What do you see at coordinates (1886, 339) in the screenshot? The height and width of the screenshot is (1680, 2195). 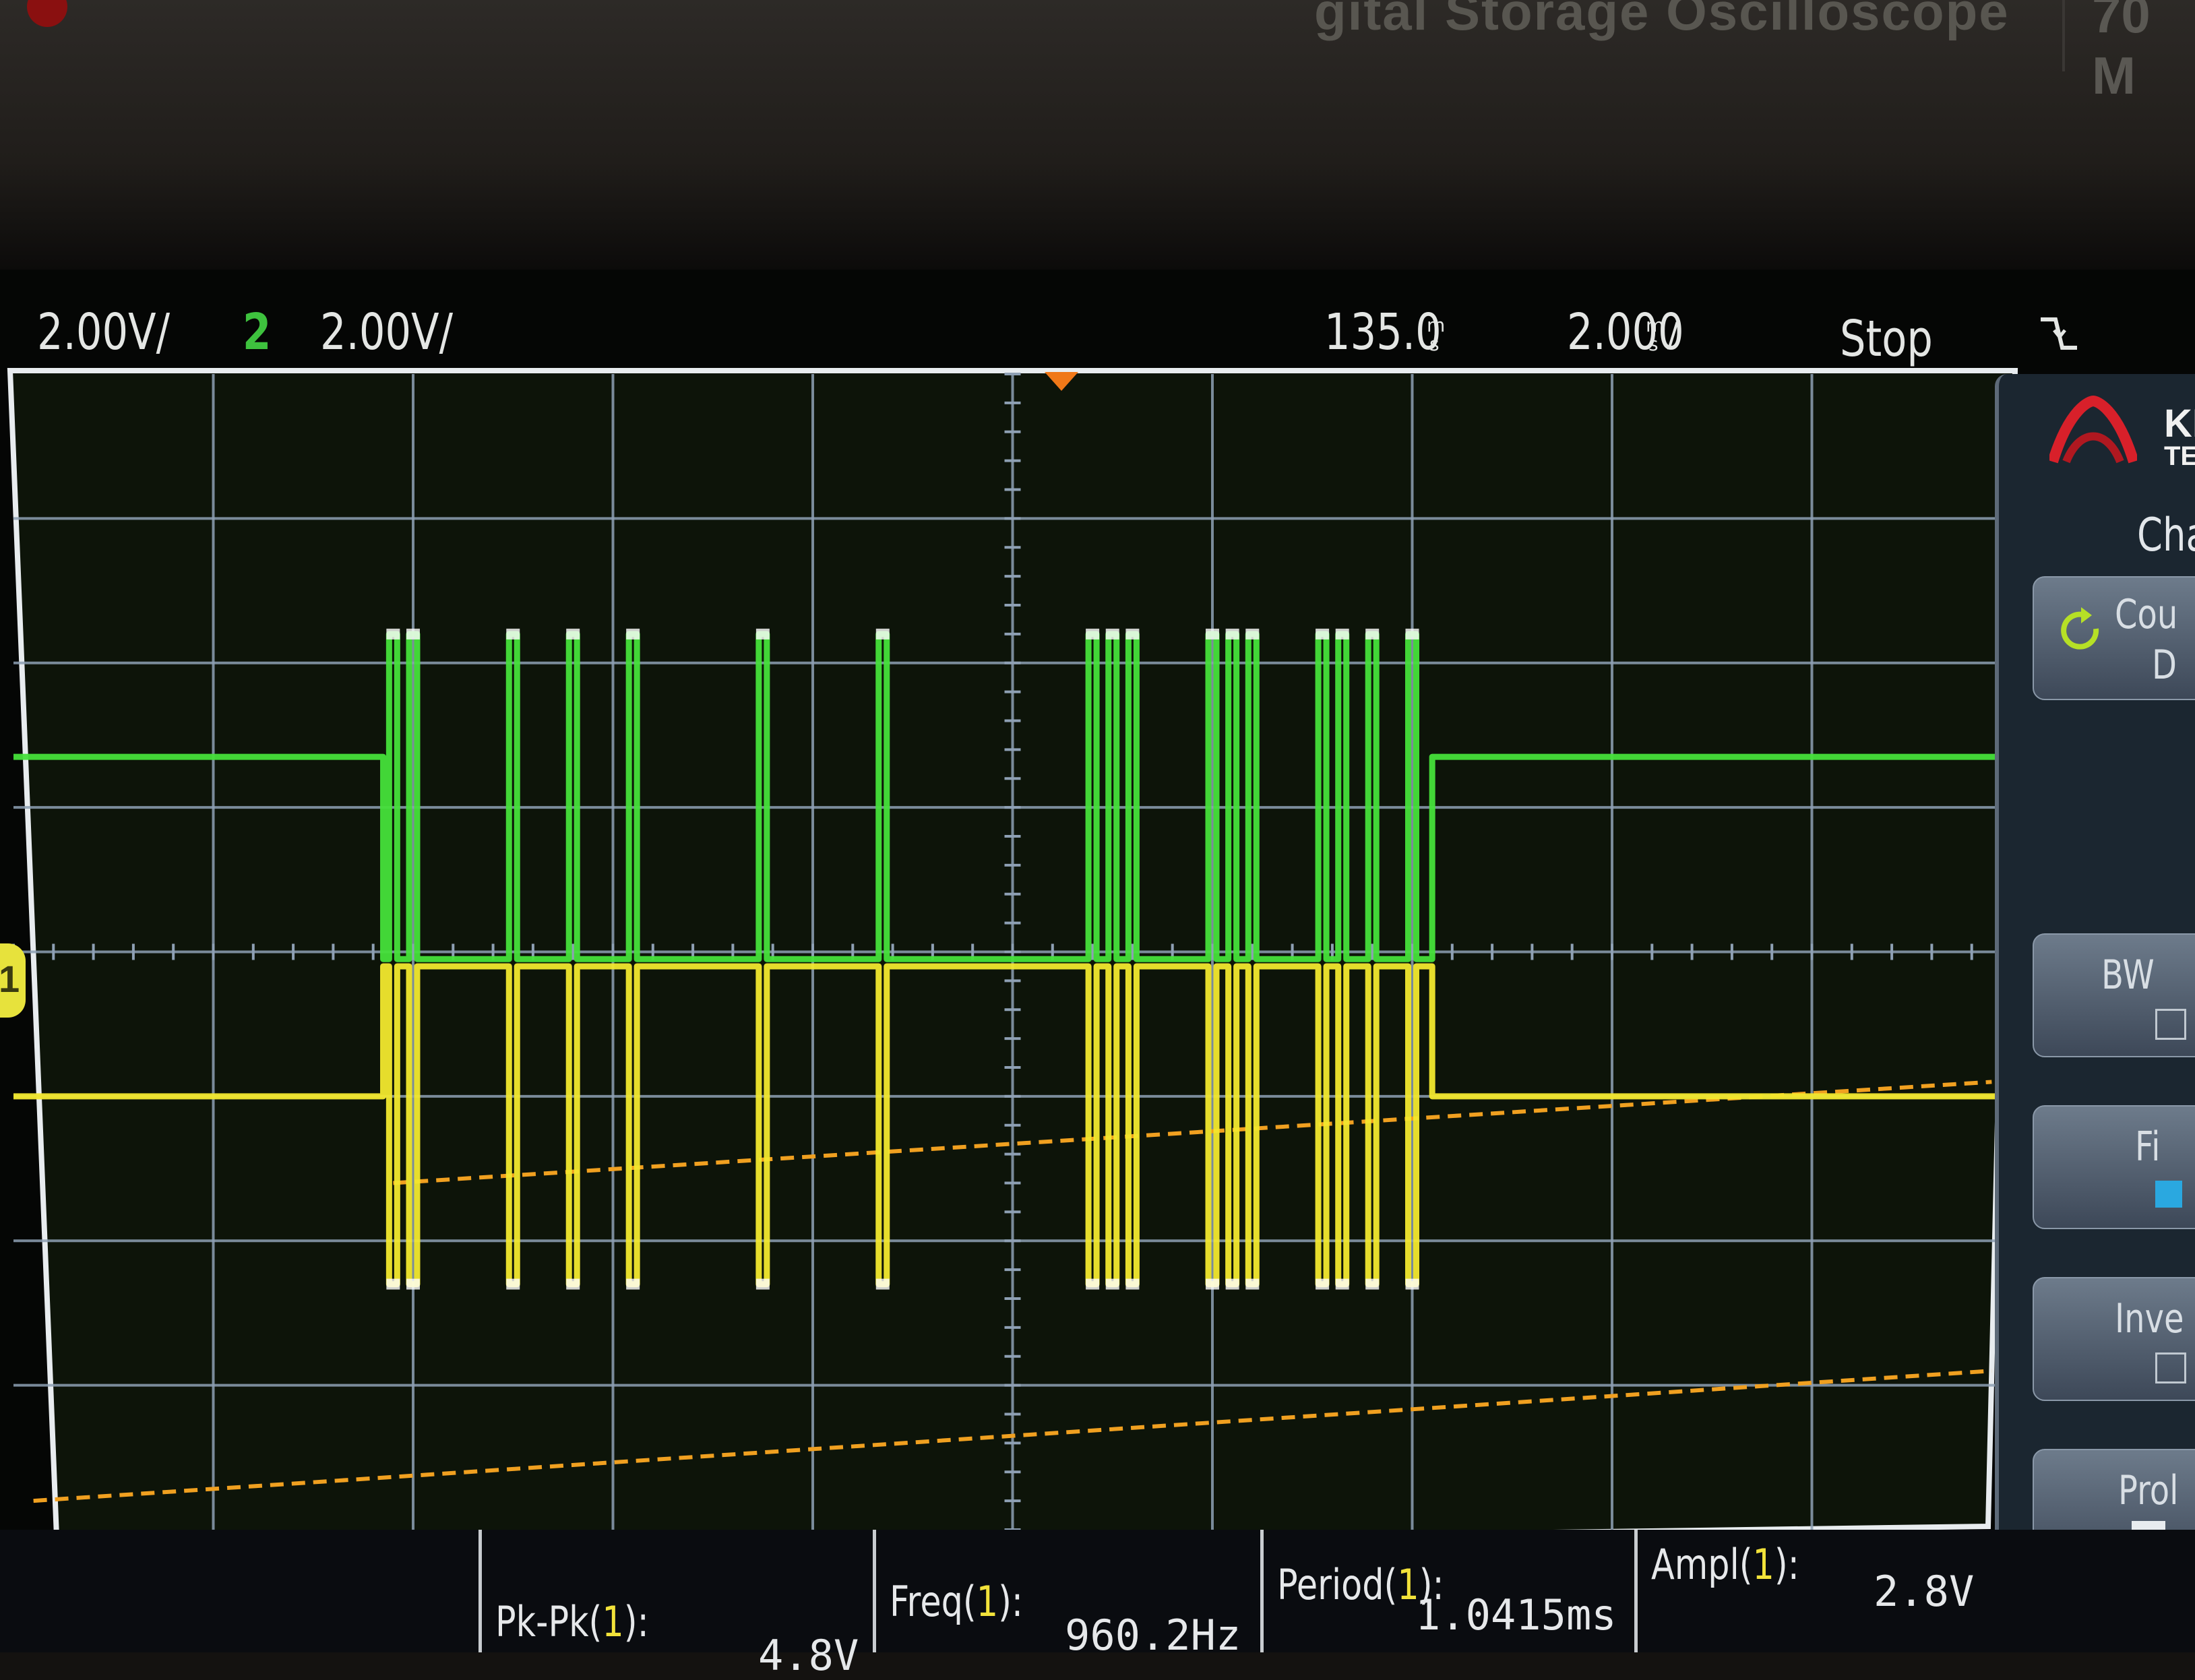 I see `run-state: Stop` at bounding box center [1886, 339].